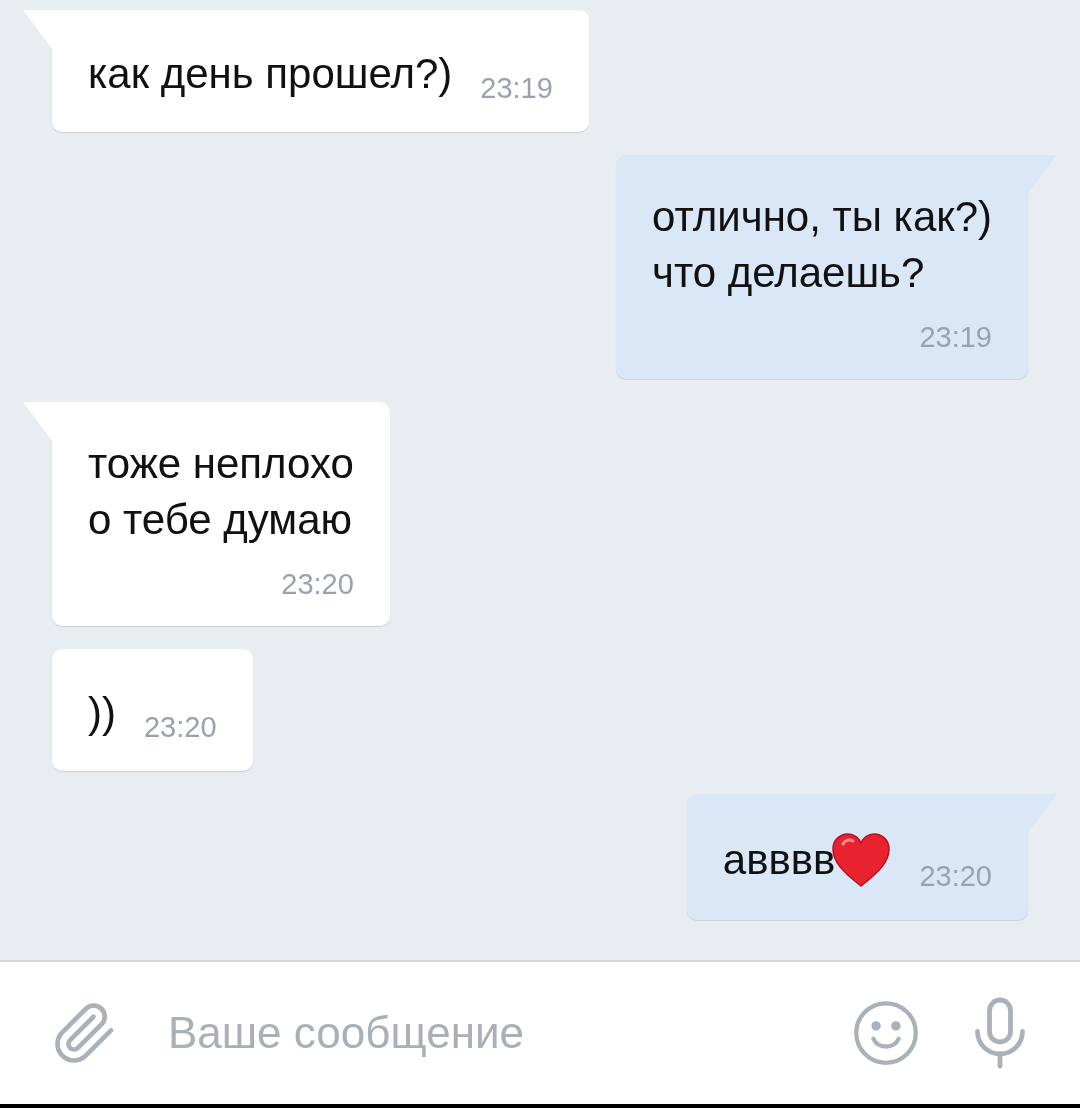  I want to click on message-text: авввв, so click(779, 860).